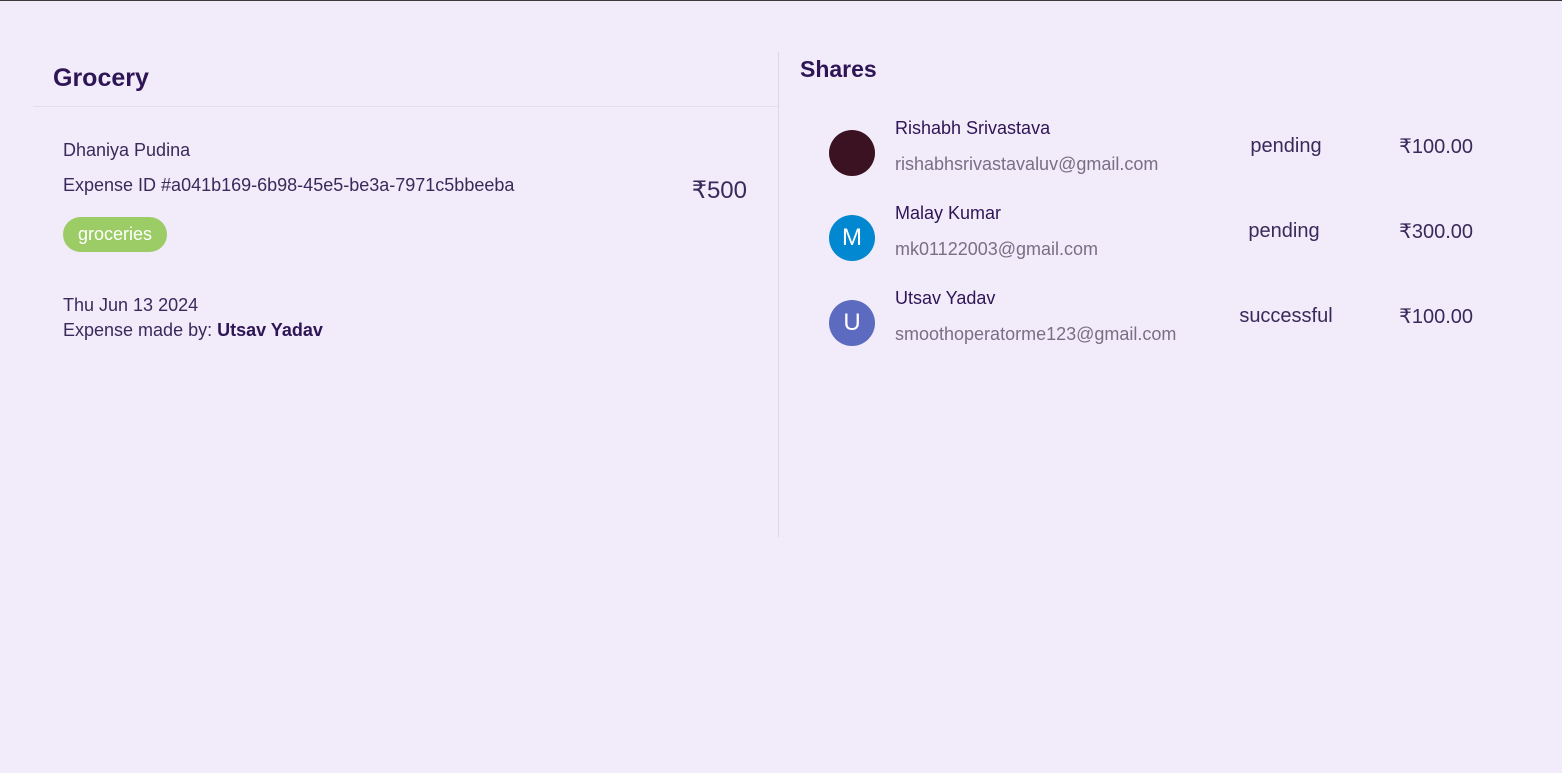 The height and width of the screenshot is (773, 1562). I want to click on category-tag: groceries, so click(115, 234).